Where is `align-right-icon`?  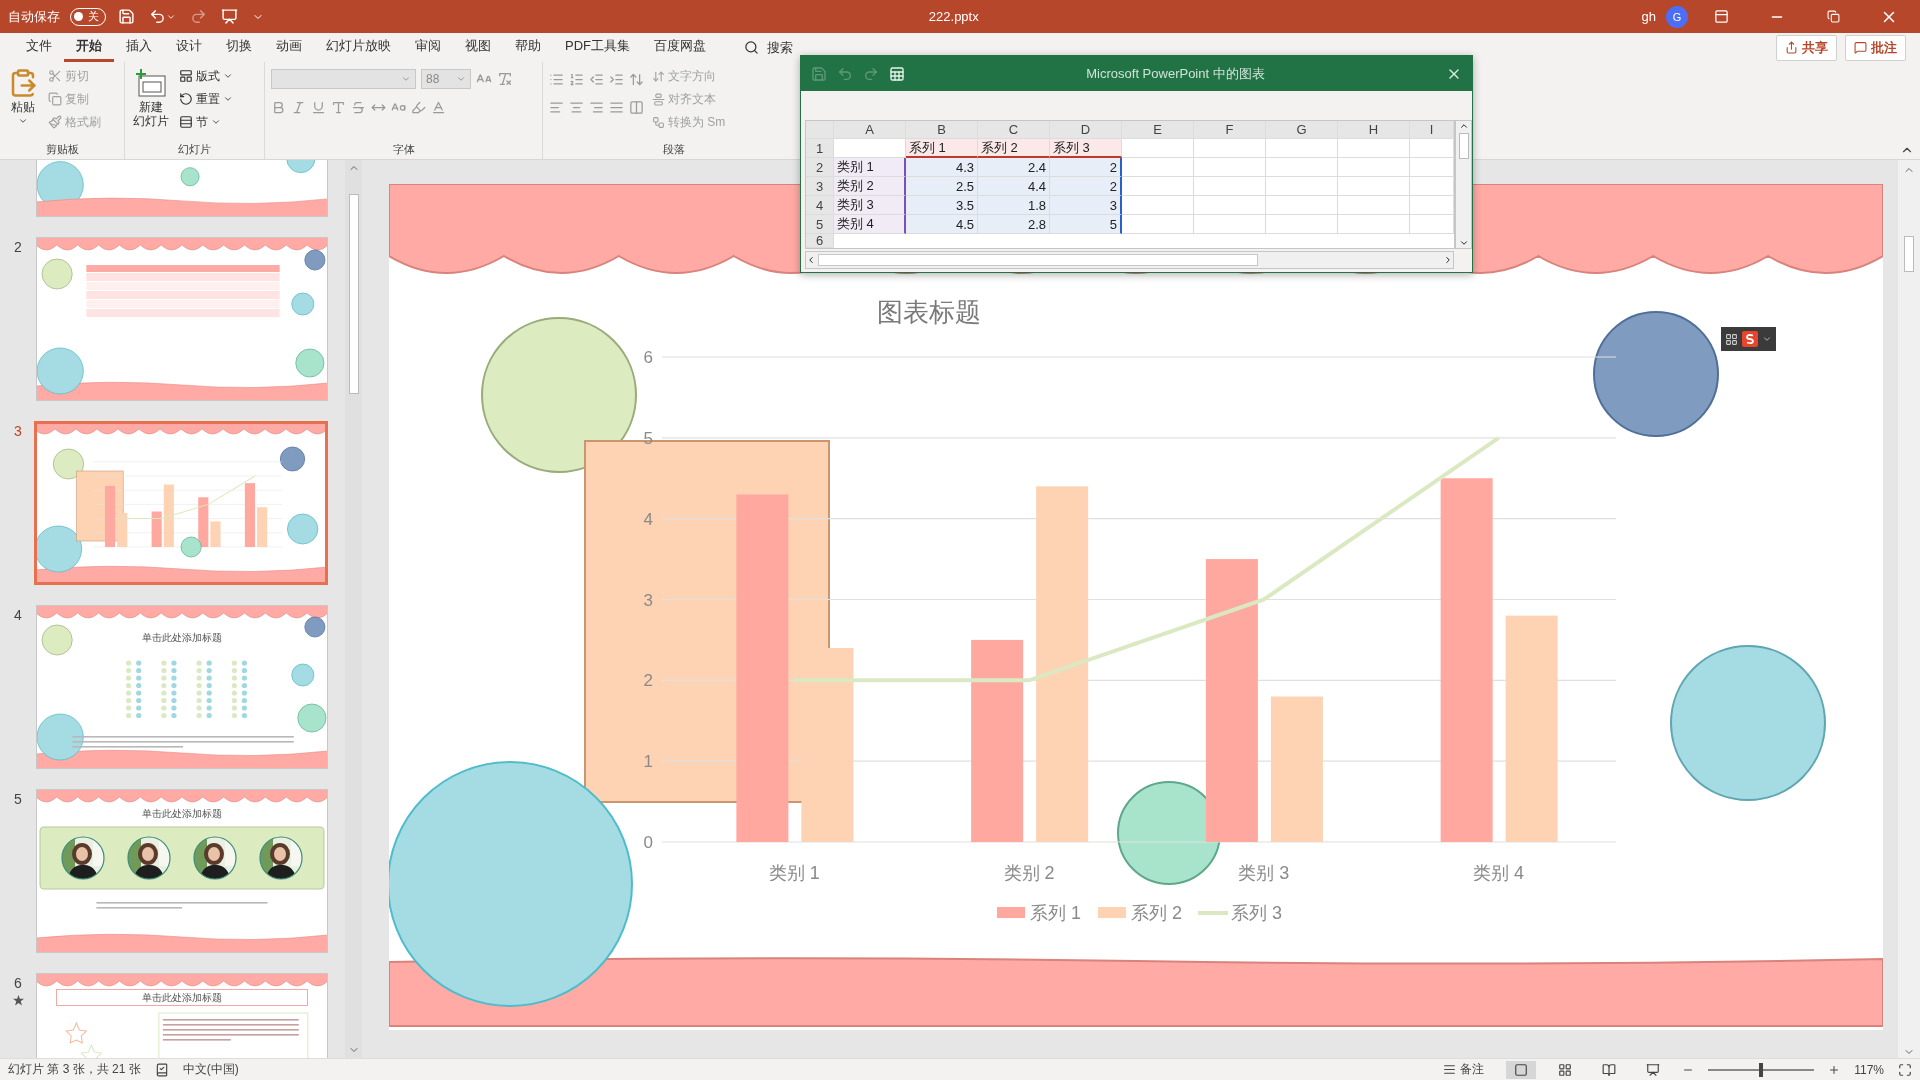
align-right-icon is located at coordinates (596, 107).